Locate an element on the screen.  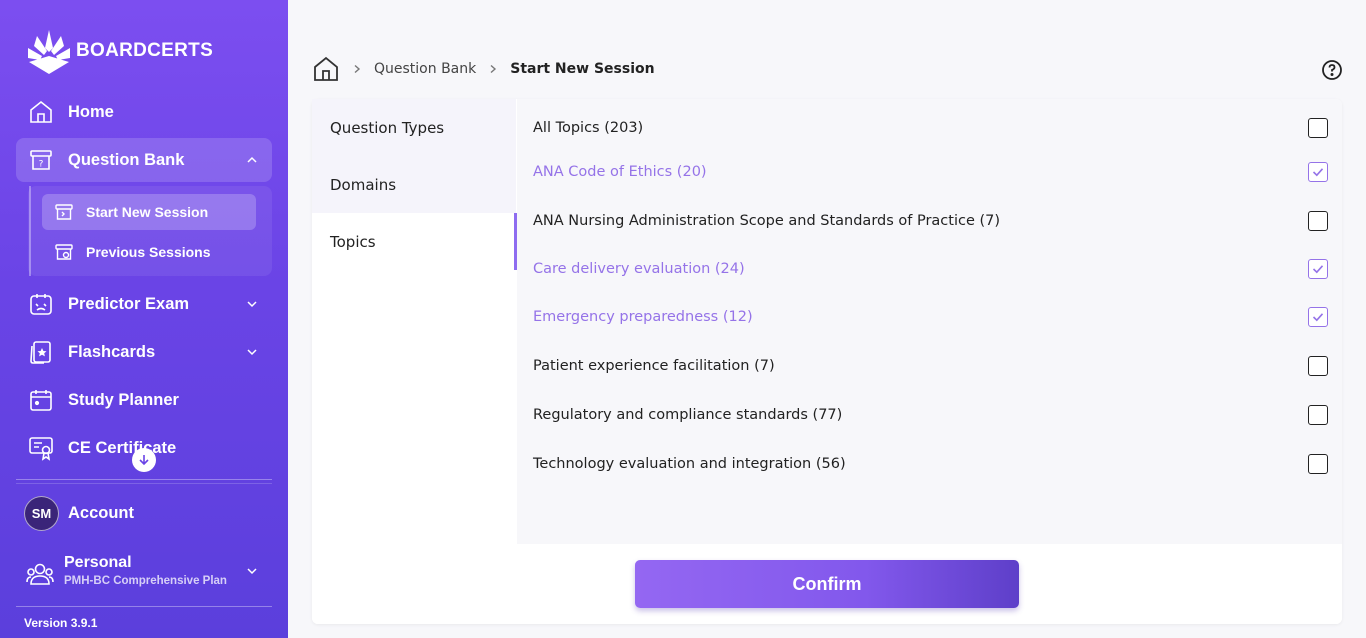
start-session-icon is located at coordinates (64, 212).